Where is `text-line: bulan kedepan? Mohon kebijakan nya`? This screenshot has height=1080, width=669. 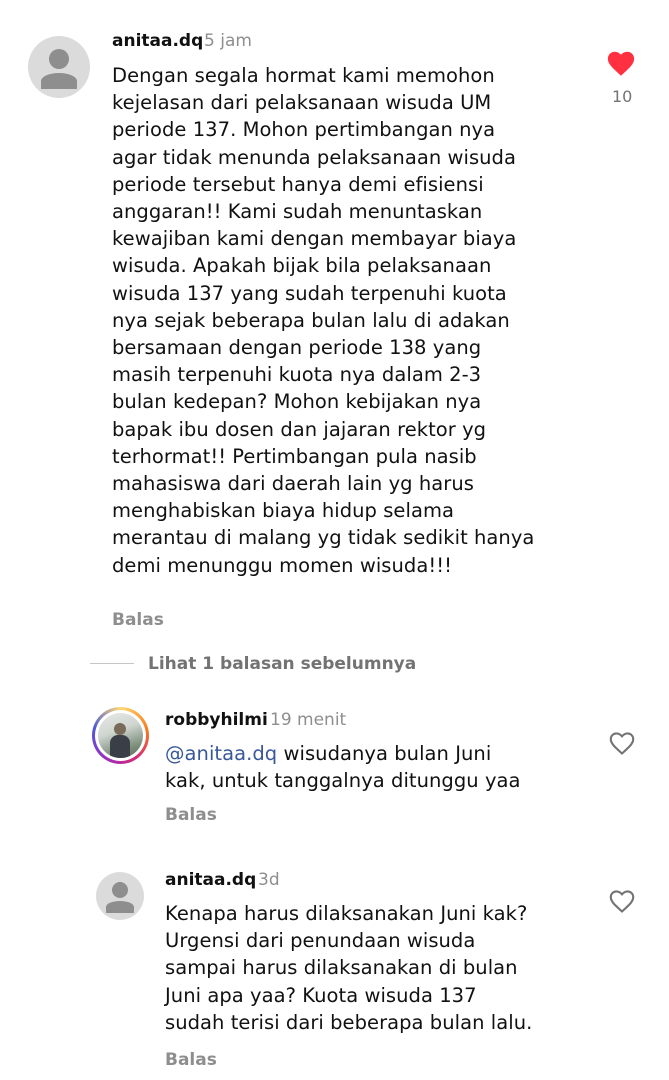
text-line: bulan kedepan? Mohon kebijakan nya is located at coordinates (297, 402).